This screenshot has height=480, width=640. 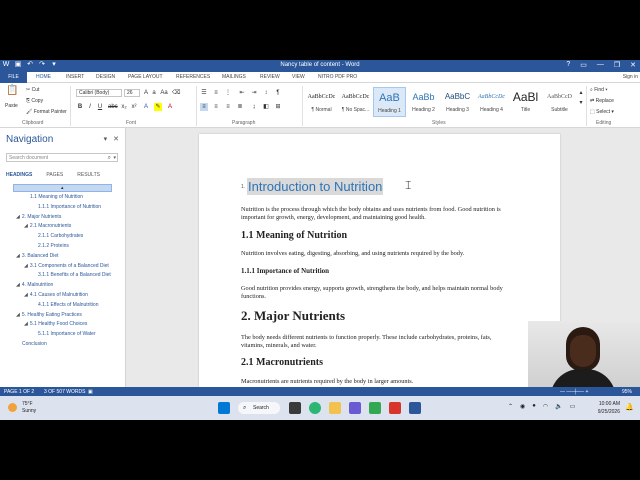 I want to click on cut-button: ✂ Cut, so click(x=32, y=90).